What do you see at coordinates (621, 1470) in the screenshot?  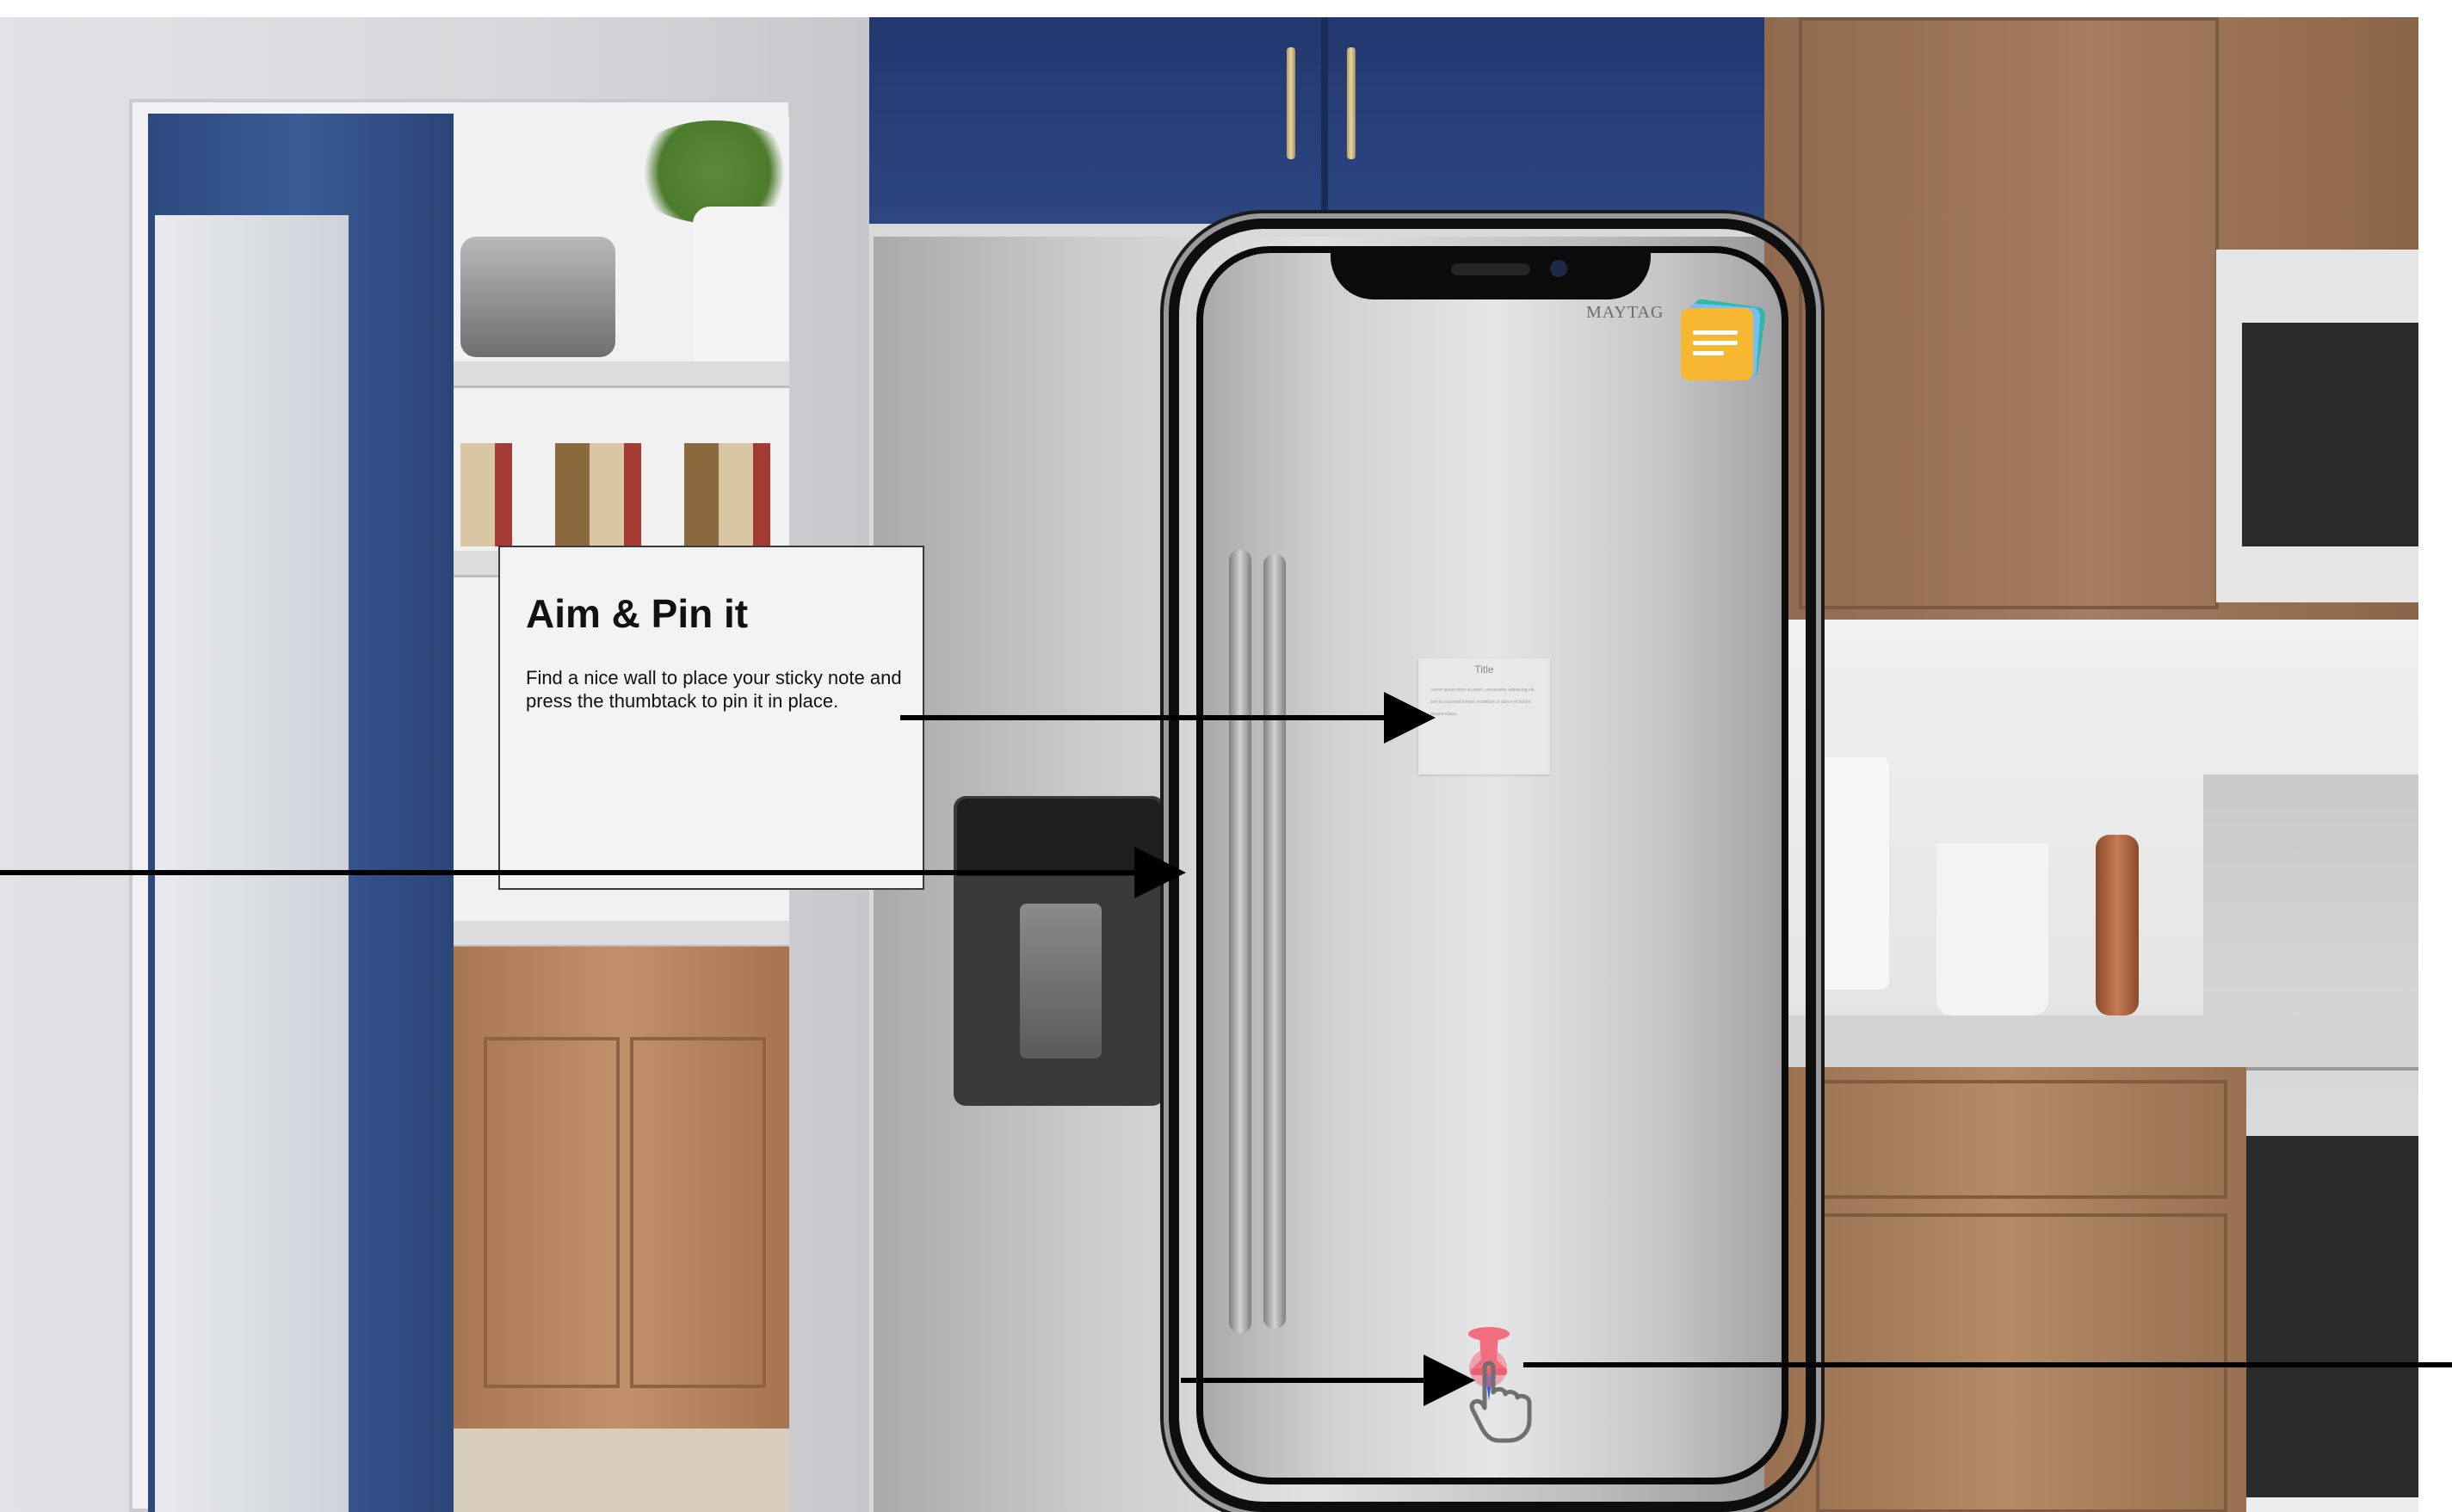 I see `floor` at bounding box center [621, 1470].